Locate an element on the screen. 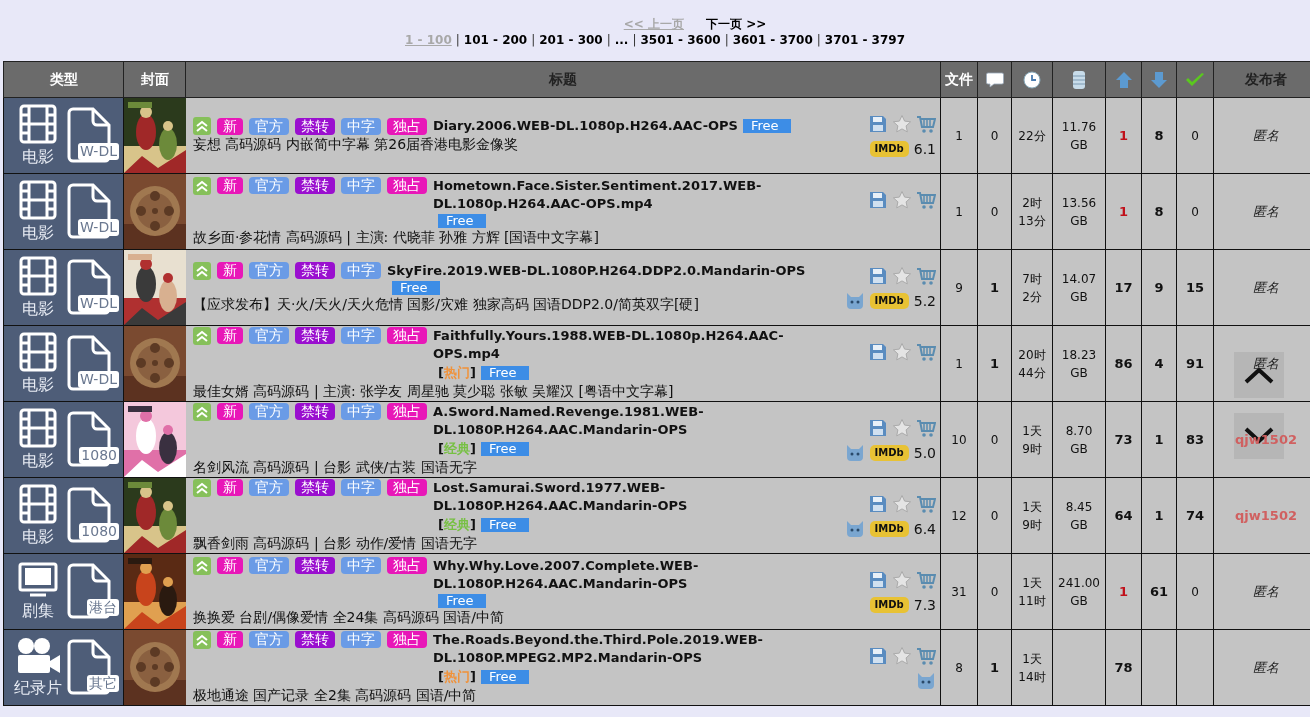 The width and height of the screenshot is (1310, 717). column-header: 类型 is located at coordinates (63, 79).